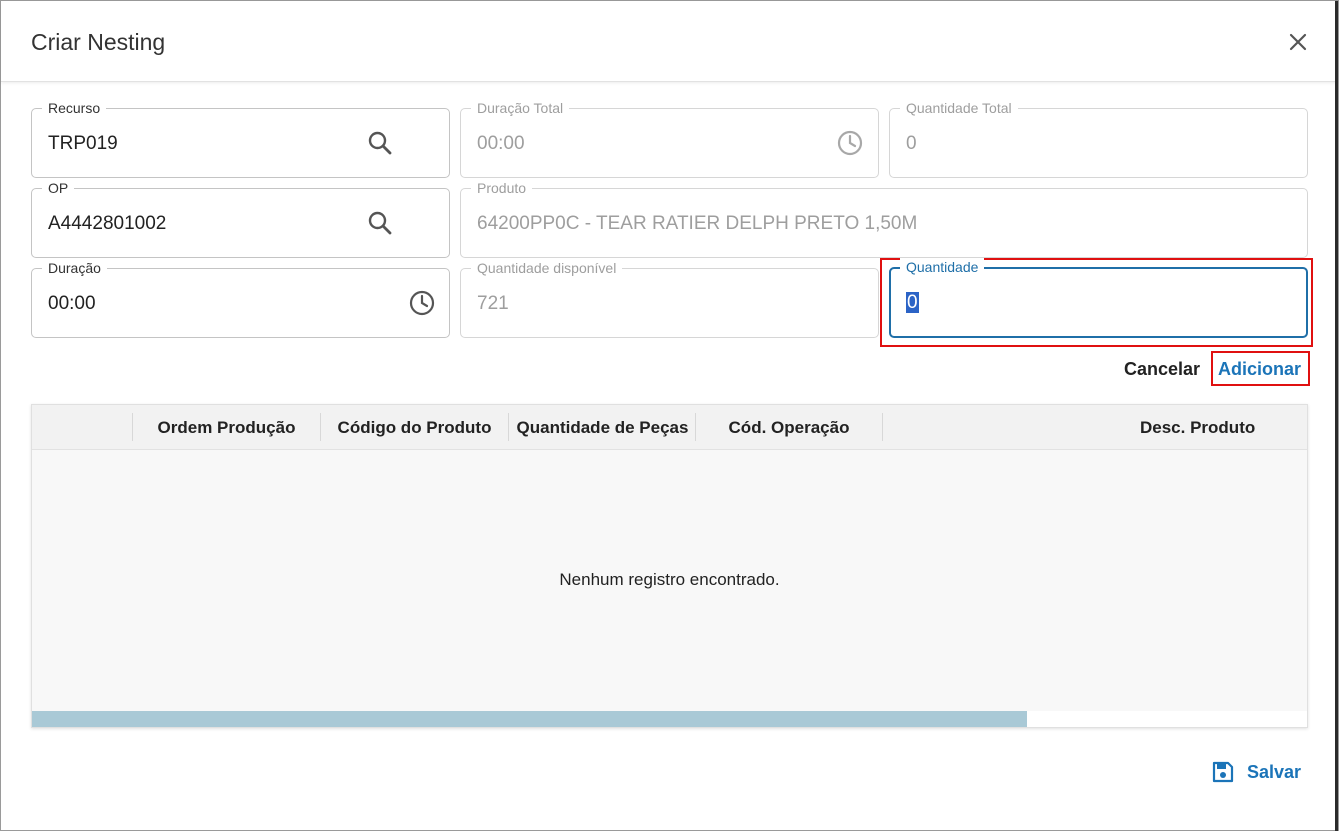  What do you see at coordinates (789, 427) in the screenshot?
I see `column-header-cod-operacao: Cód. Operação` at bounding box center [789, 427].